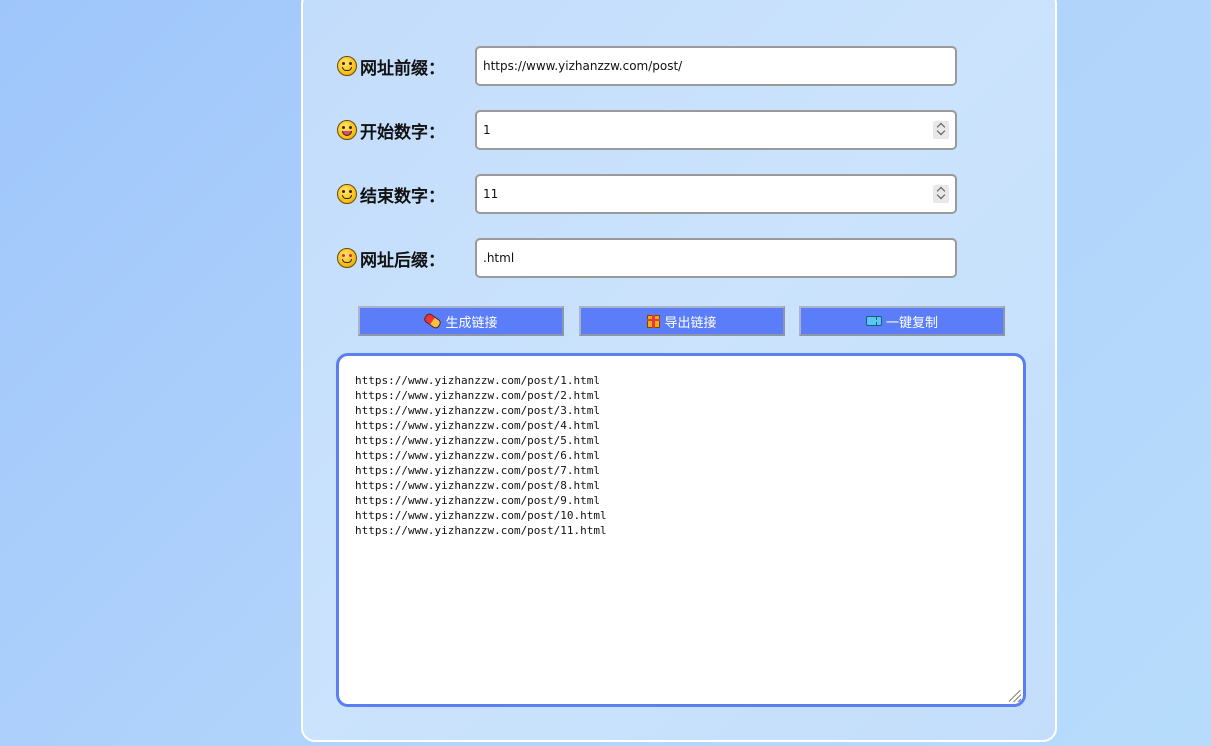 The height and width of the screenshot is (746, 1211). I want to click on suffix-row: 网址后缀： .html, so click(647, 258).